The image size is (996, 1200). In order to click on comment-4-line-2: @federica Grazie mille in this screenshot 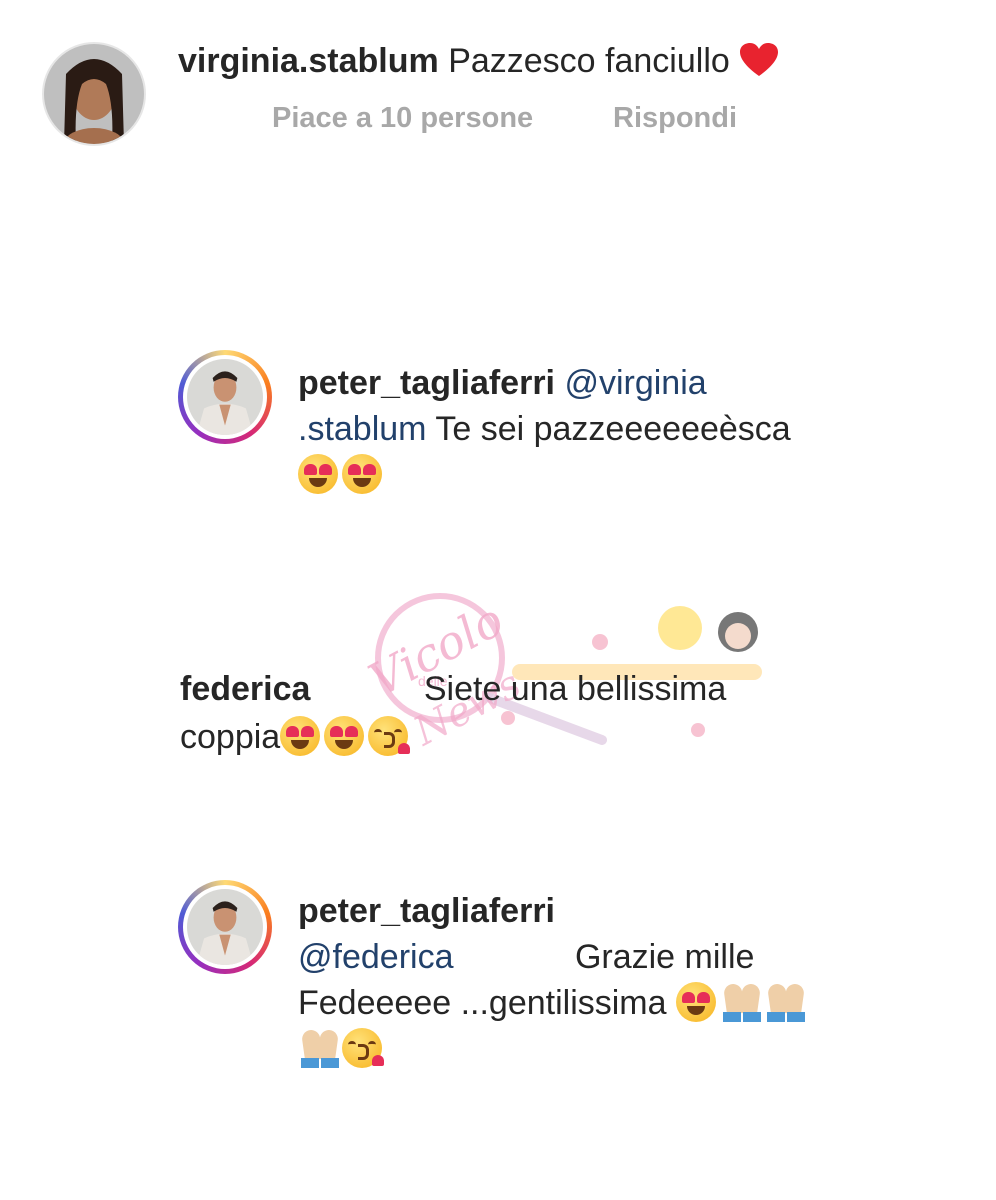, I will do `click(526, 957)`.